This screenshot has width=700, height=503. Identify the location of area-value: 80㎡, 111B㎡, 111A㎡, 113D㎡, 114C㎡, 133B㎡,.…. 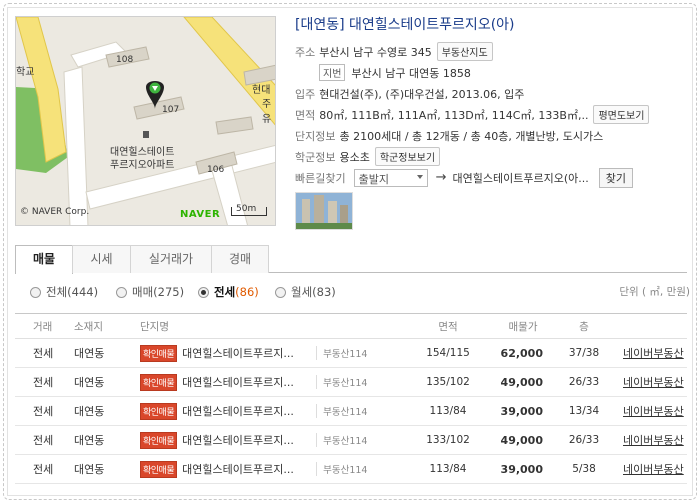
(454, 115).